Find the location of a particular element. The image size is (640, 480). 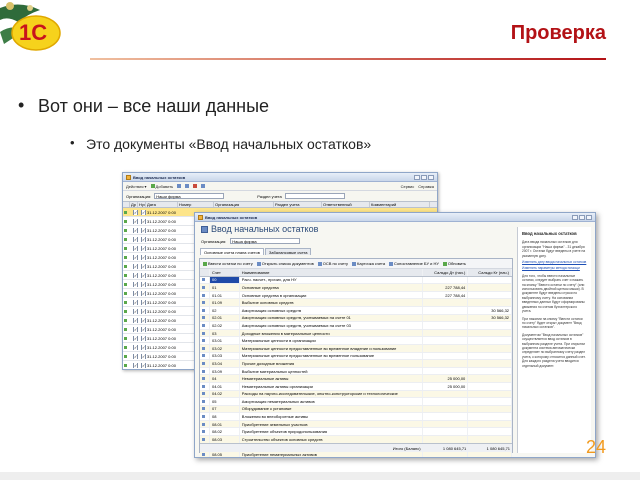

account-row: 04 Нематериальные активы 25 000,00 is located at coordinates (356, 379).